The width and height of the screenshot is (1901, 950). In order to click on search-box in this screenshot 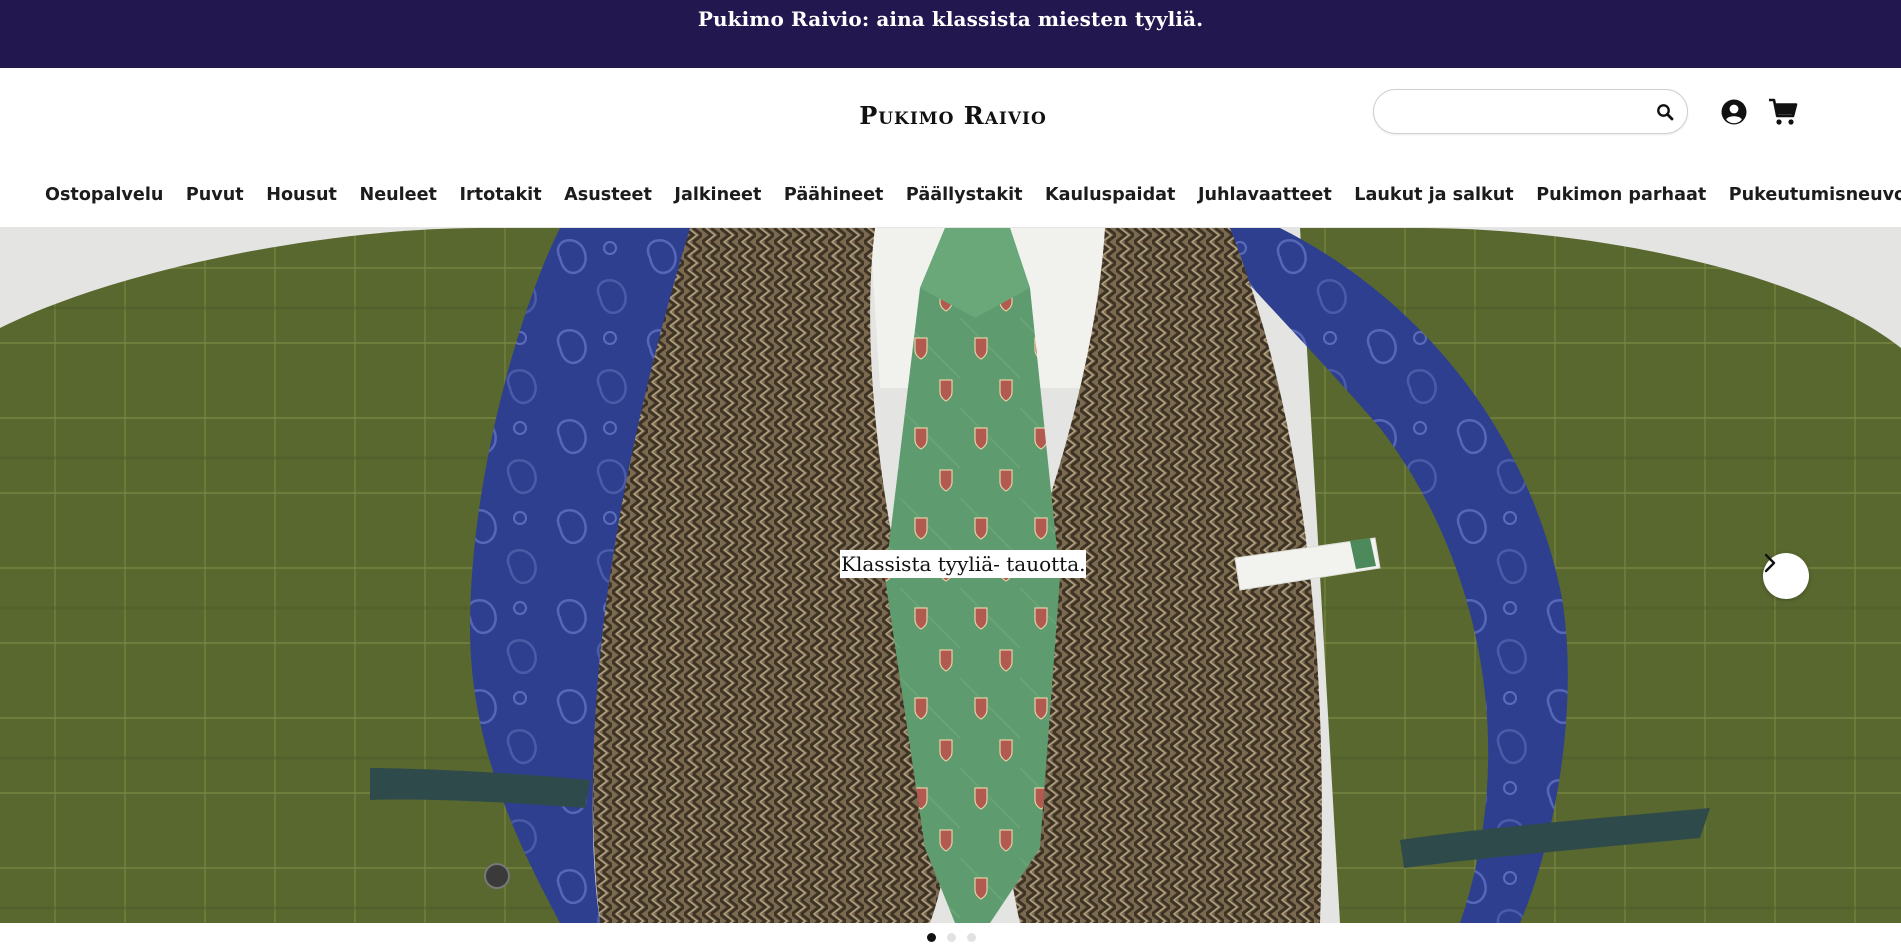, I will do `click(1530, 111)`.